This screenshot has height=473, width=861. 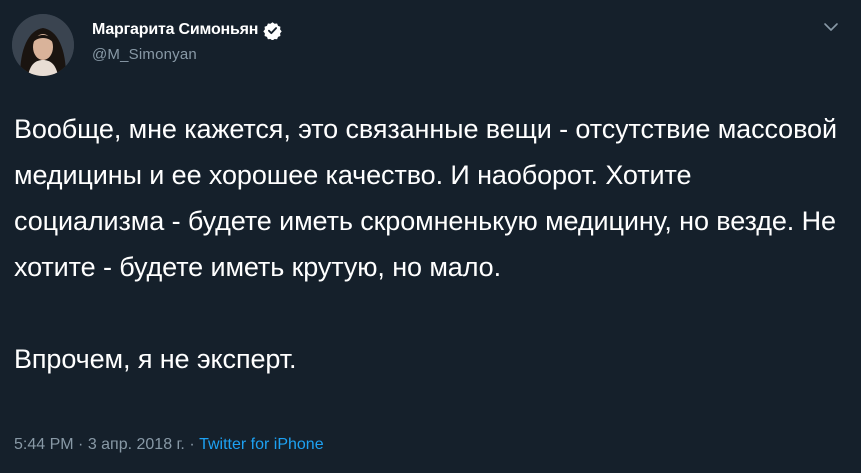 I want to click on tweet-date: 3 апр. 2018 г., so click(x=136, y=444).